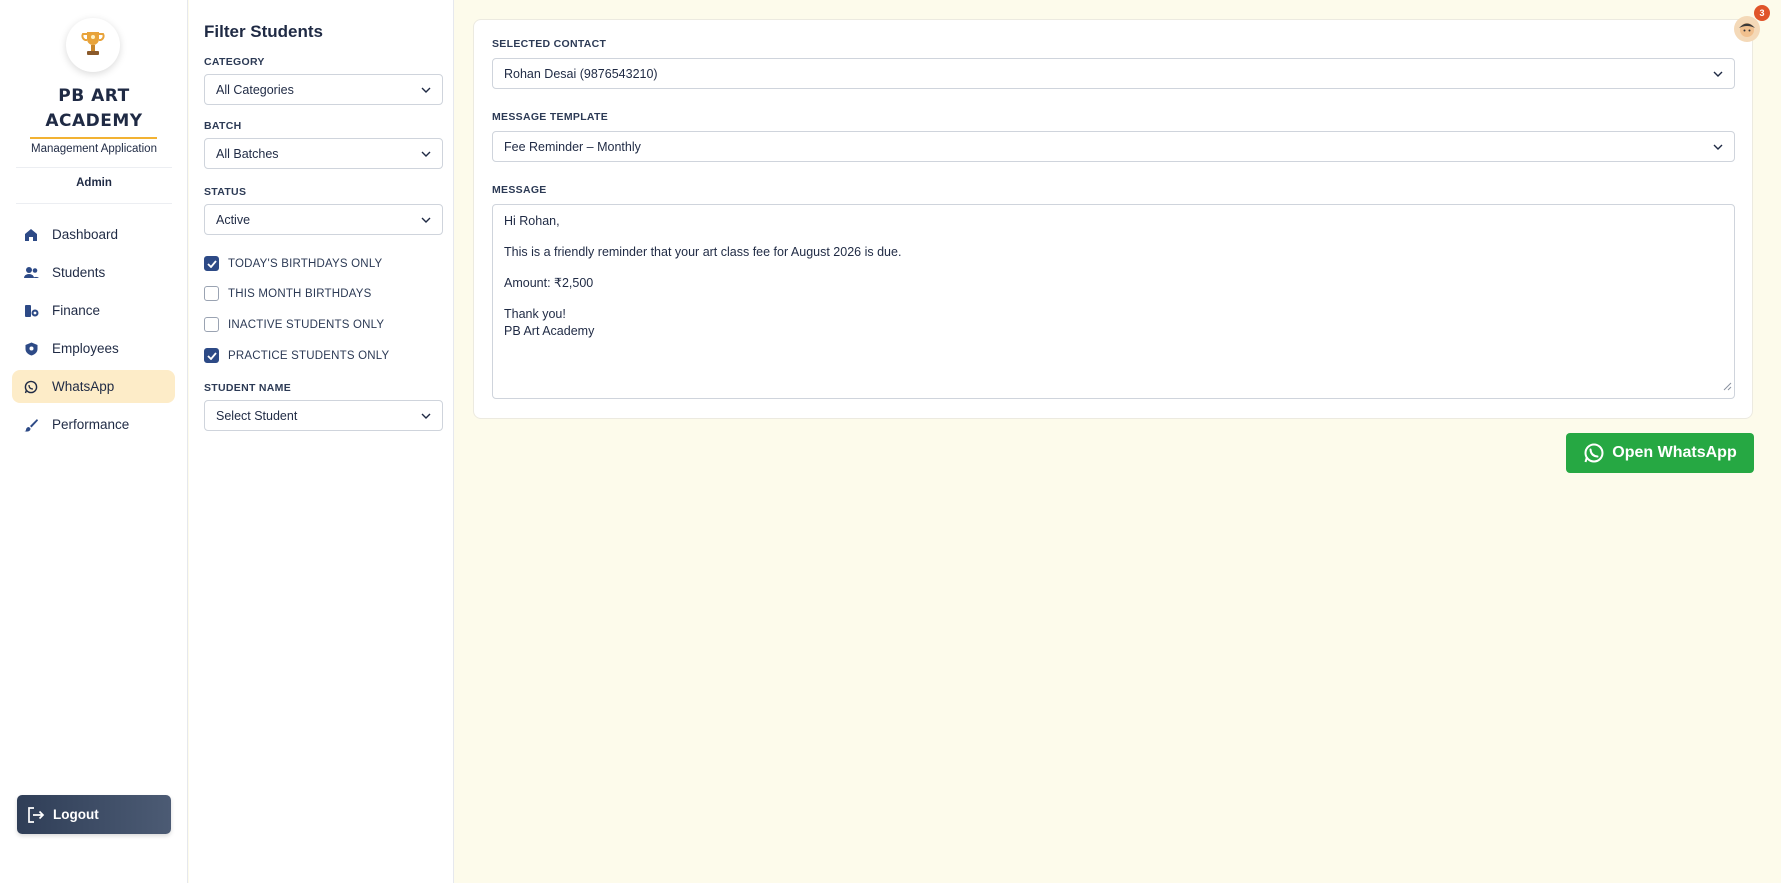 The height and width of the screenshot is (883, 1781). I want to click on inactive-students-checkbox: INACTIVE STUDENTS ONLY, so click(294, 324).